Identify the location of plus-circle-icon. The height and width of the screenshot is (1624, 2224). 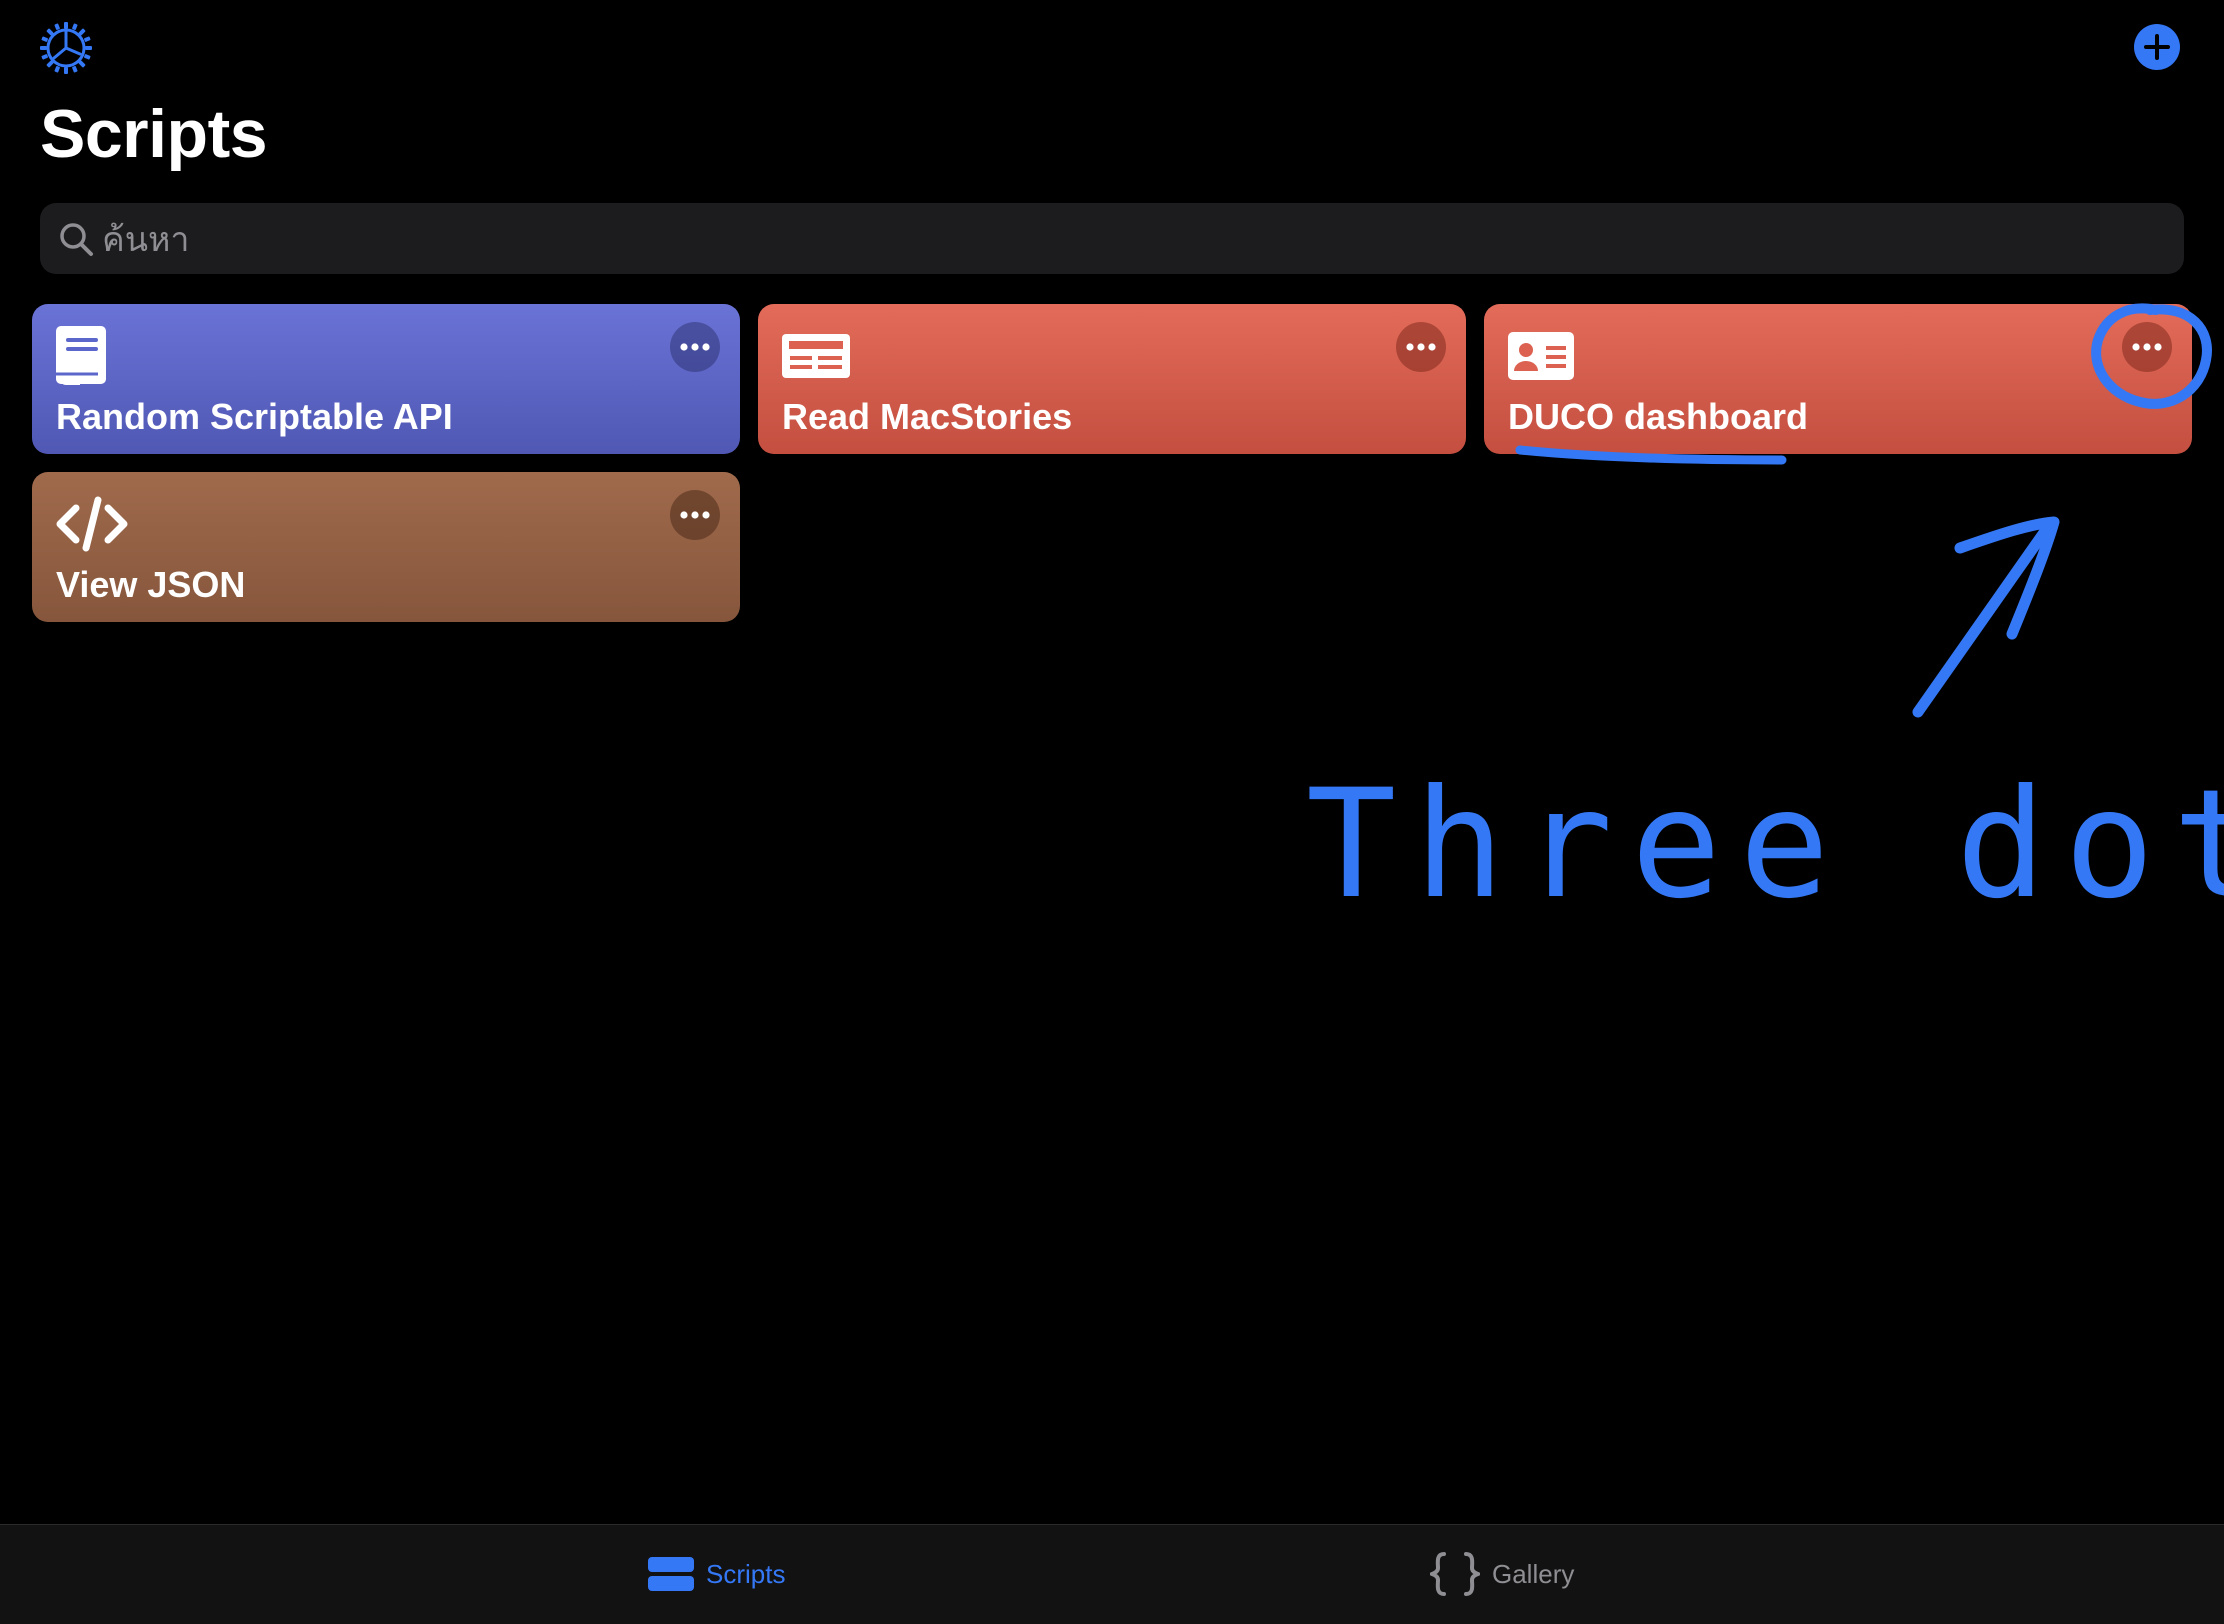
(2157, 47).